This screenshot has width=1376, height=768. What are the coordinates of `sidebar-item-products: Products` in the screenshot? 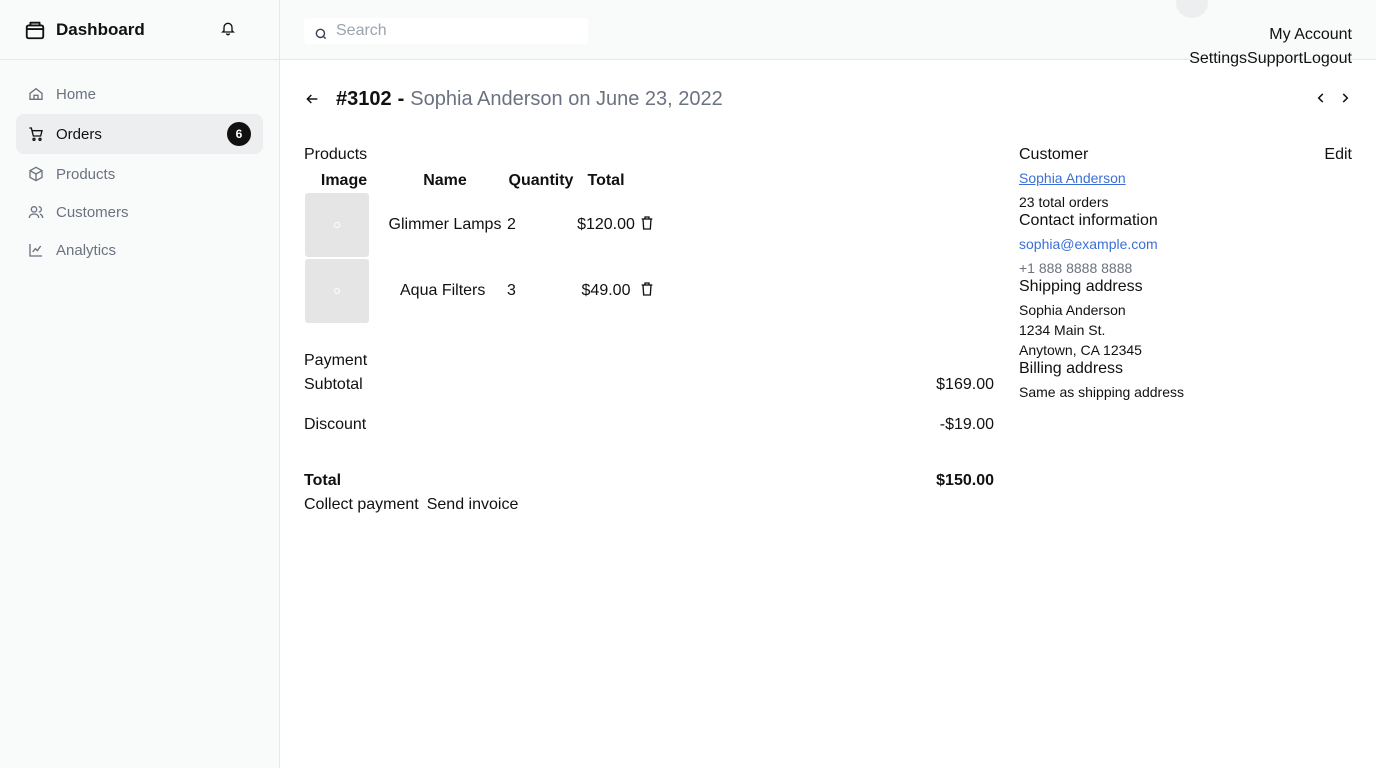 It's located at (139, 174).